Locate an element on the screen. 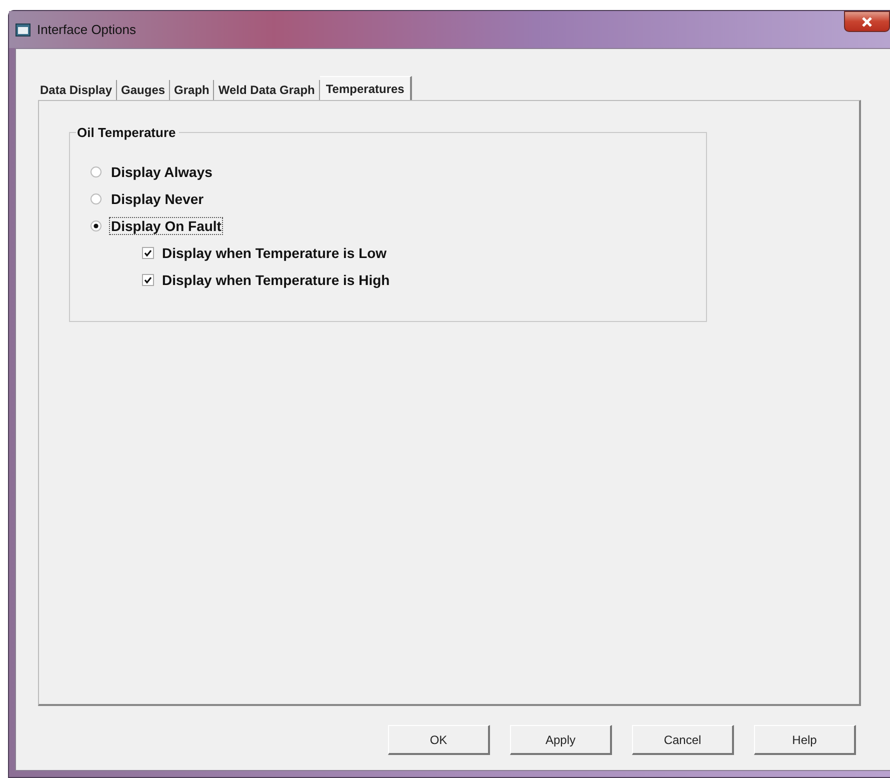  option-label: Display Never is located at coordinates (157, 199).